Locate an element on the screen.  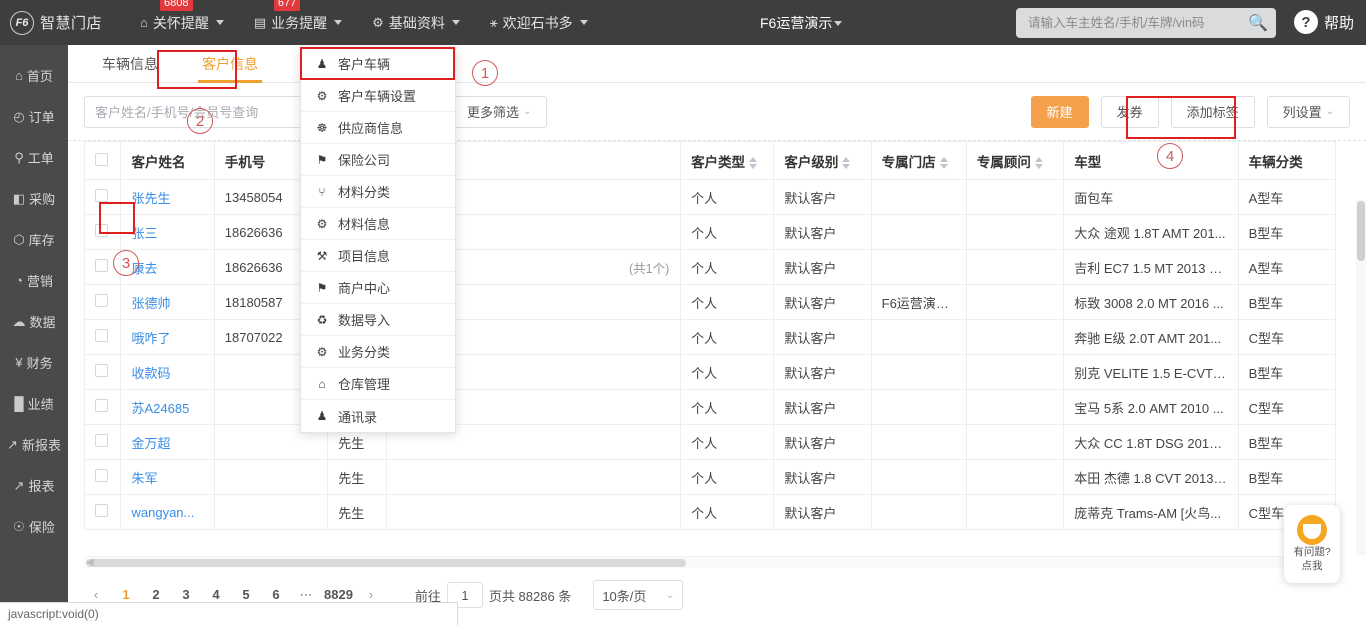
th-exclusive-advisor: 专属顾问 is located at coordinates (1015, 160).